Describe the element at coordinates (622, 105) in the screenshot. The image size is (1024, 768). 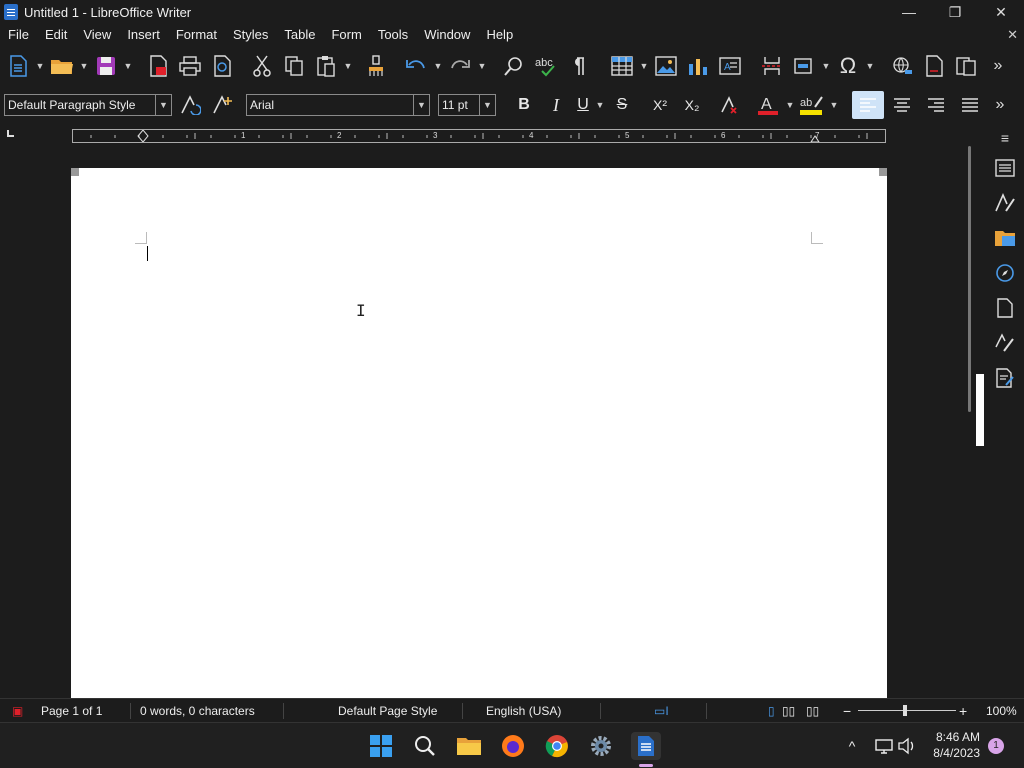
I see `strikethrough-button: S` at that location.